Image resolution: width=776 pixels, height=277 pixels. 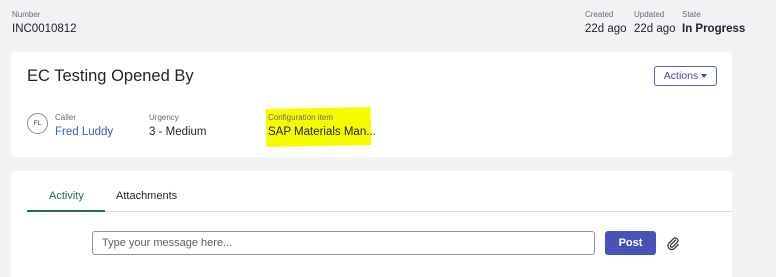 I want to click on record-number: Number INC0010812, so click(x=44, y=23).